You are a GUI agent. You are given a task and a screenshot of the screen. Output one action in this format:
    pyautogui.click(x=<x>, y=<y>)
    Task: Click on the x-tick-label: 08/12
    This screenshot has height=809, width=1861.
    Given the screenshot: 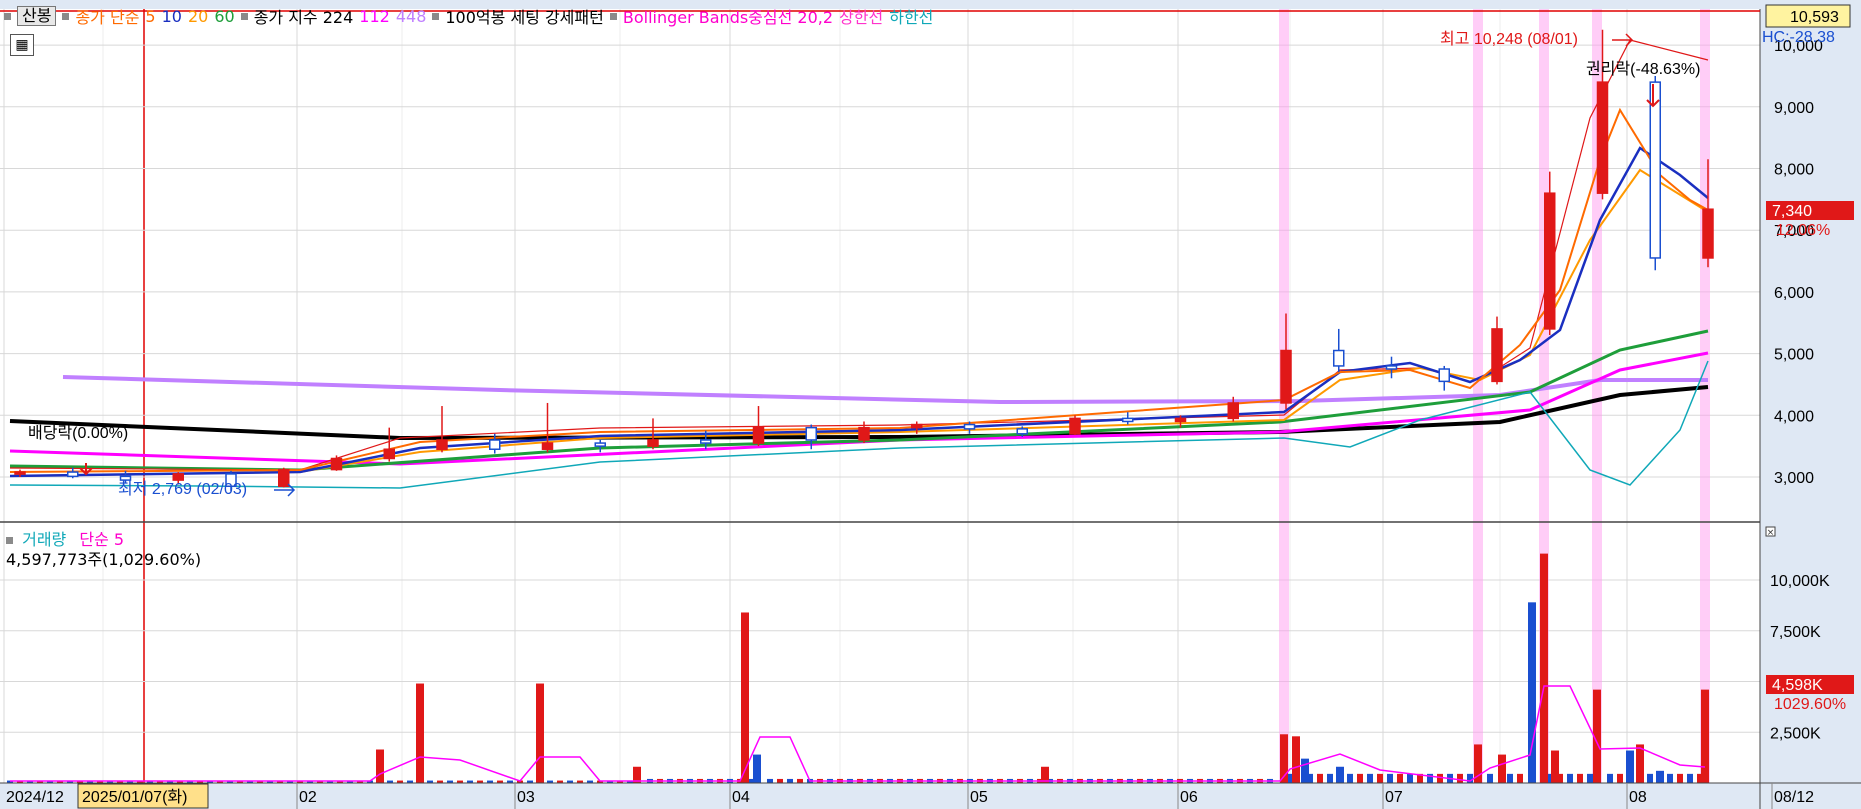 What is the action you would take?
    pyautogui.click(x=1794, y=797)
    